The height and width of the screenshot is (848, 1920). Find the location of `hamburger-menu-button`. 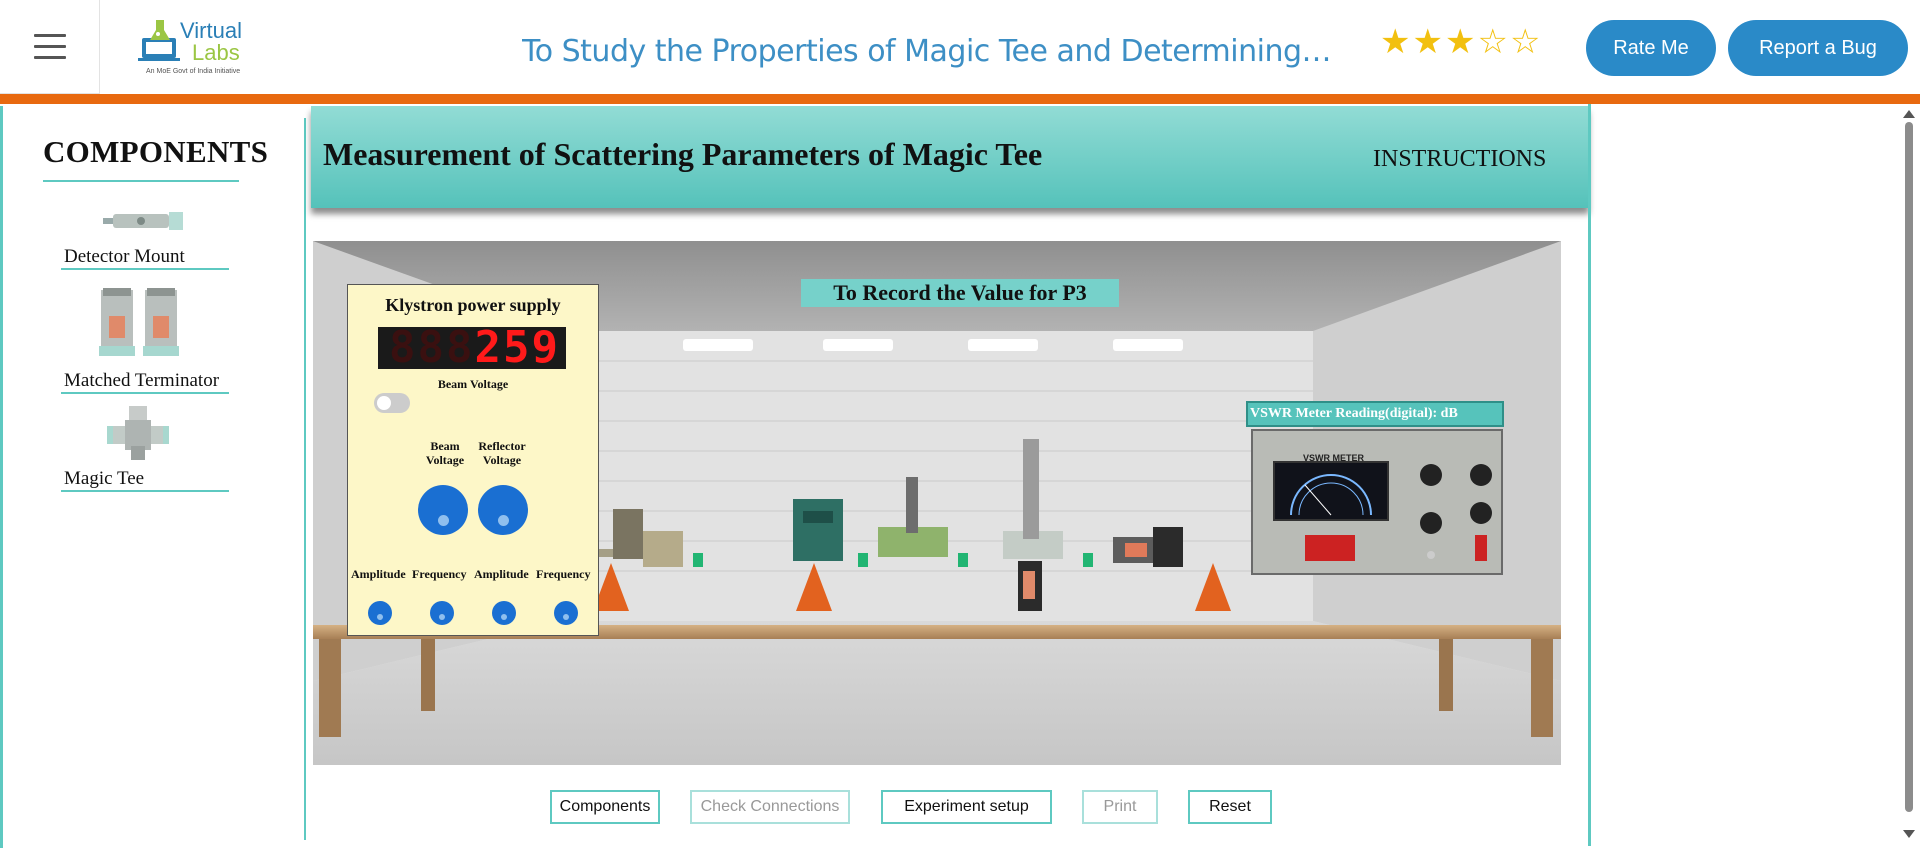

hamburger-menu-button is located at coordinates (50, 47).